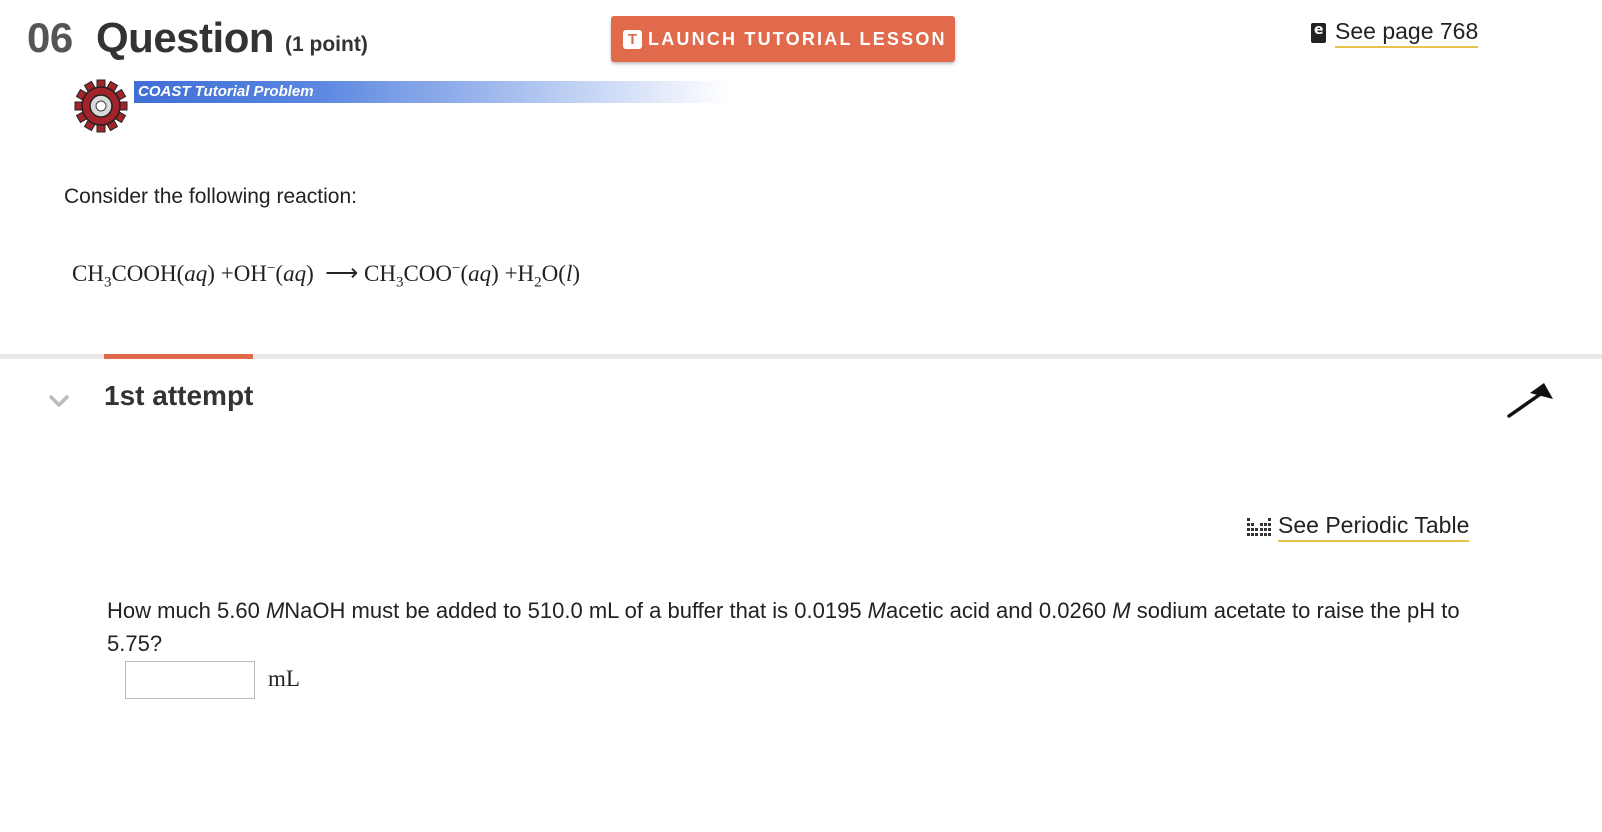  What do you see at coordinates (143, 275) in the screenshot?
I see `reactant-acetic-acid: CH3COOH(aq)` at bounding box center [143, 275].